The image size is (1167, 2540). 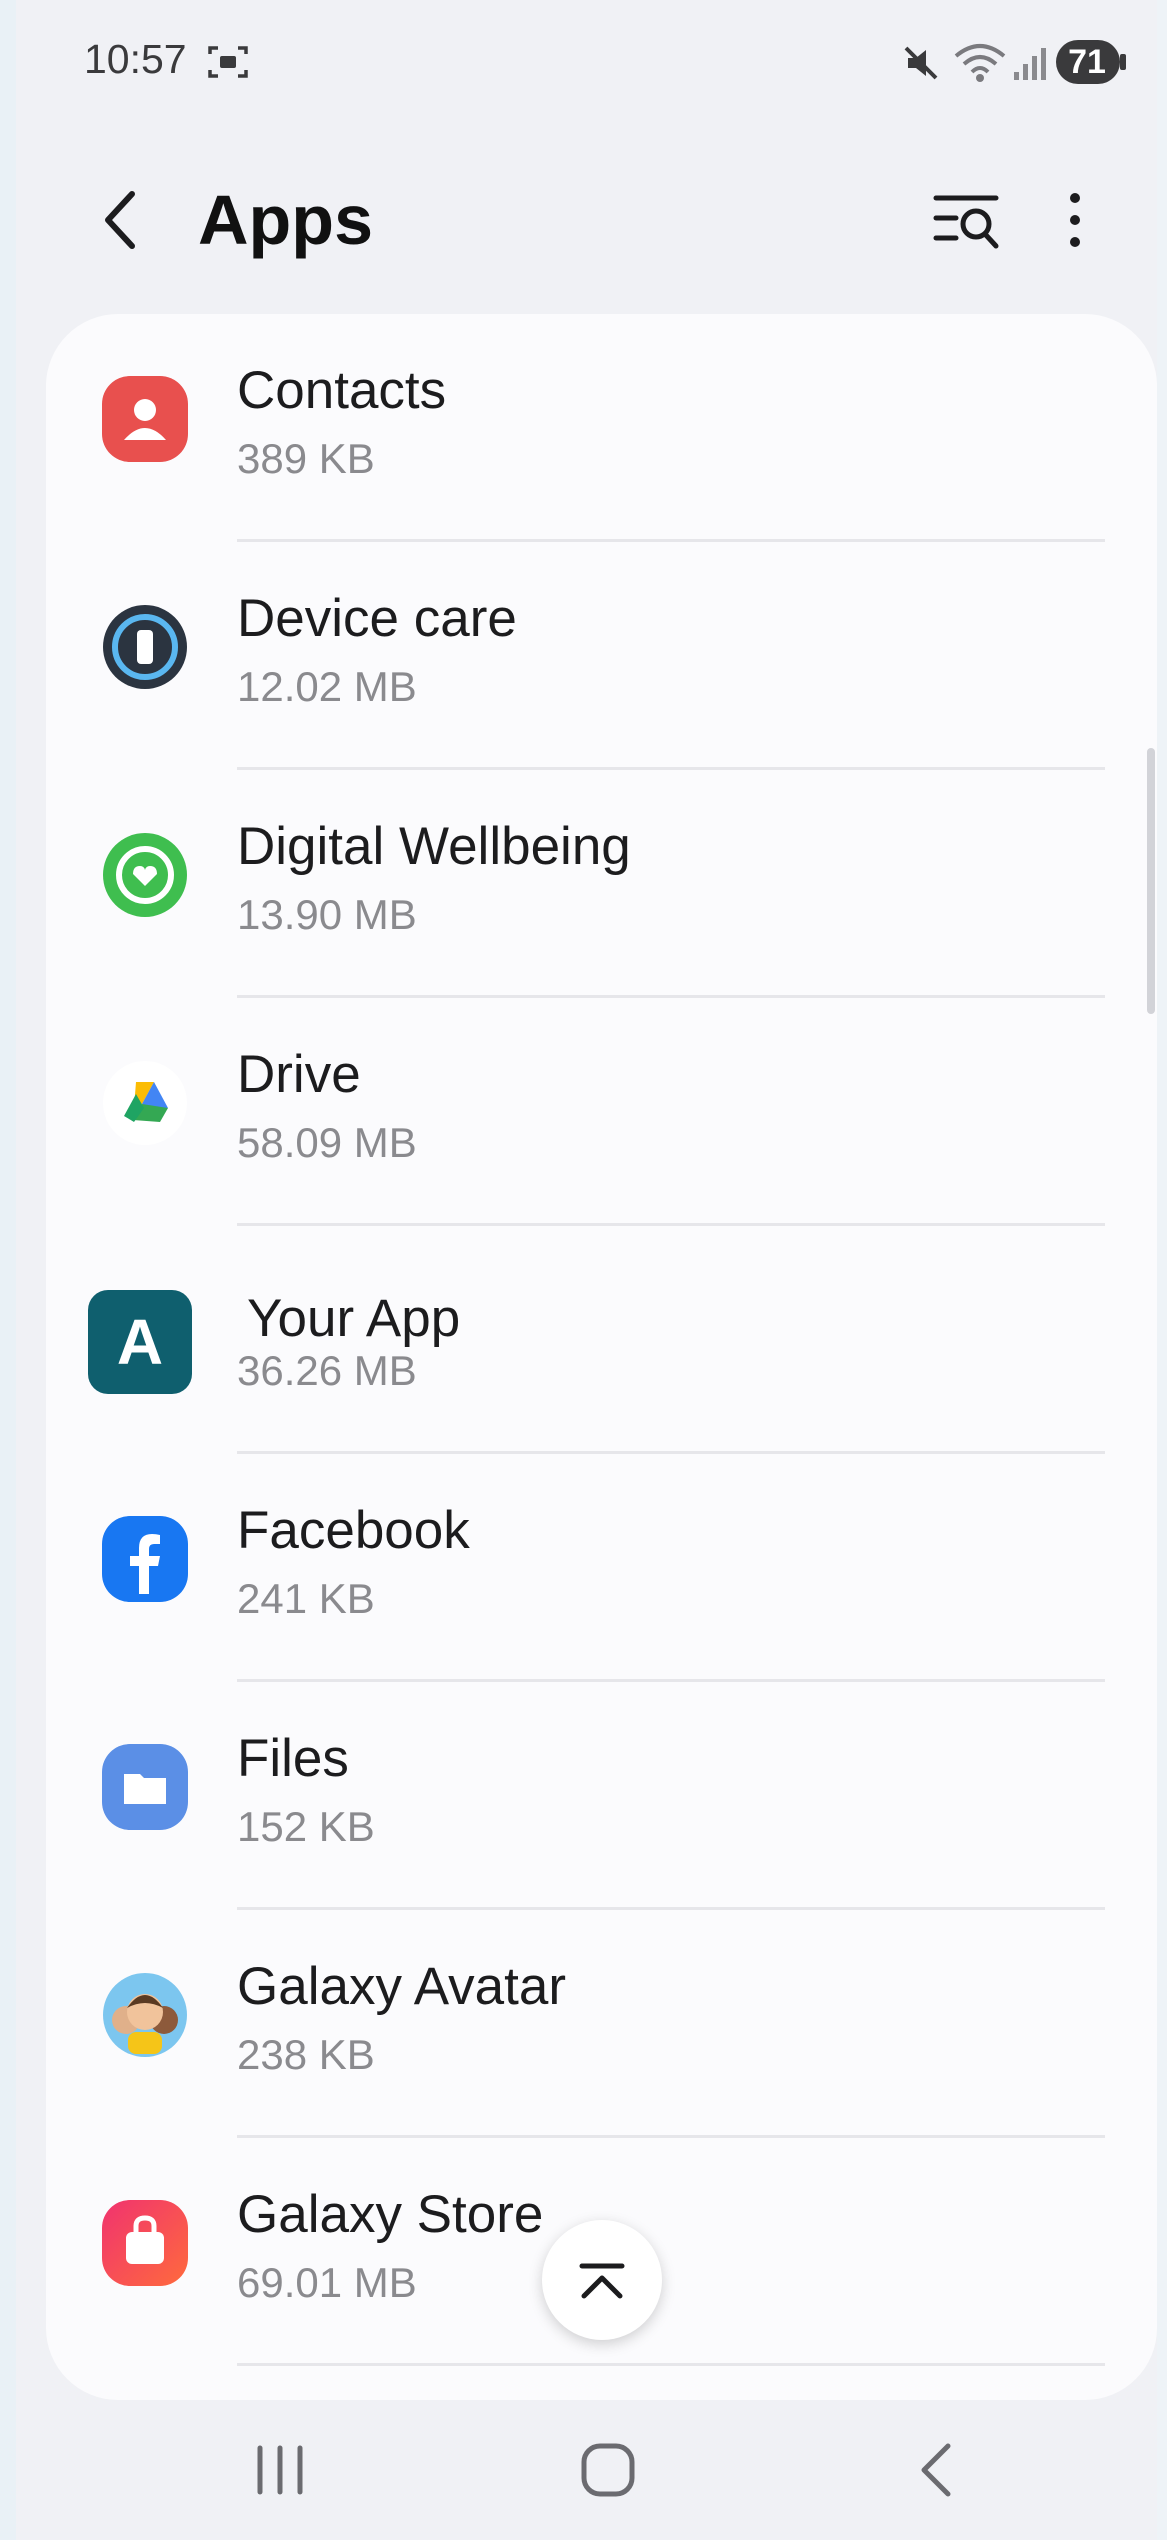 I want to click on wifi-icon, so click(x=980, y=63).